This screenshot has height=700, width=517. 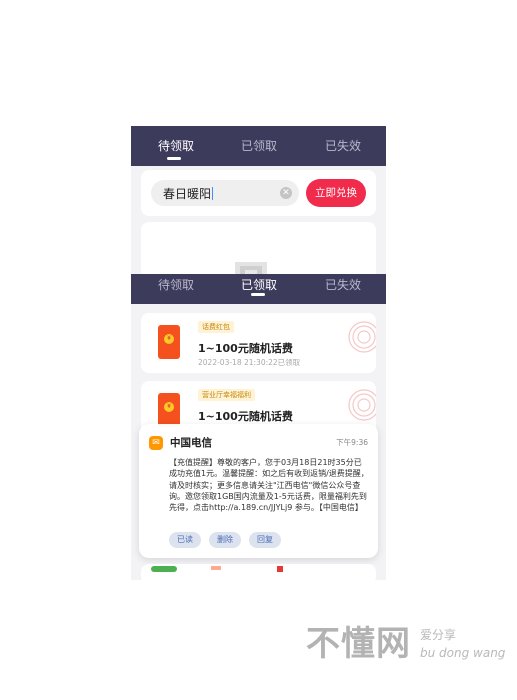 I want to click on top-screenshot: 待领取 已领取 已失效 春日暖阳 ✕ 立即兑换, so click(x=258, y=201).